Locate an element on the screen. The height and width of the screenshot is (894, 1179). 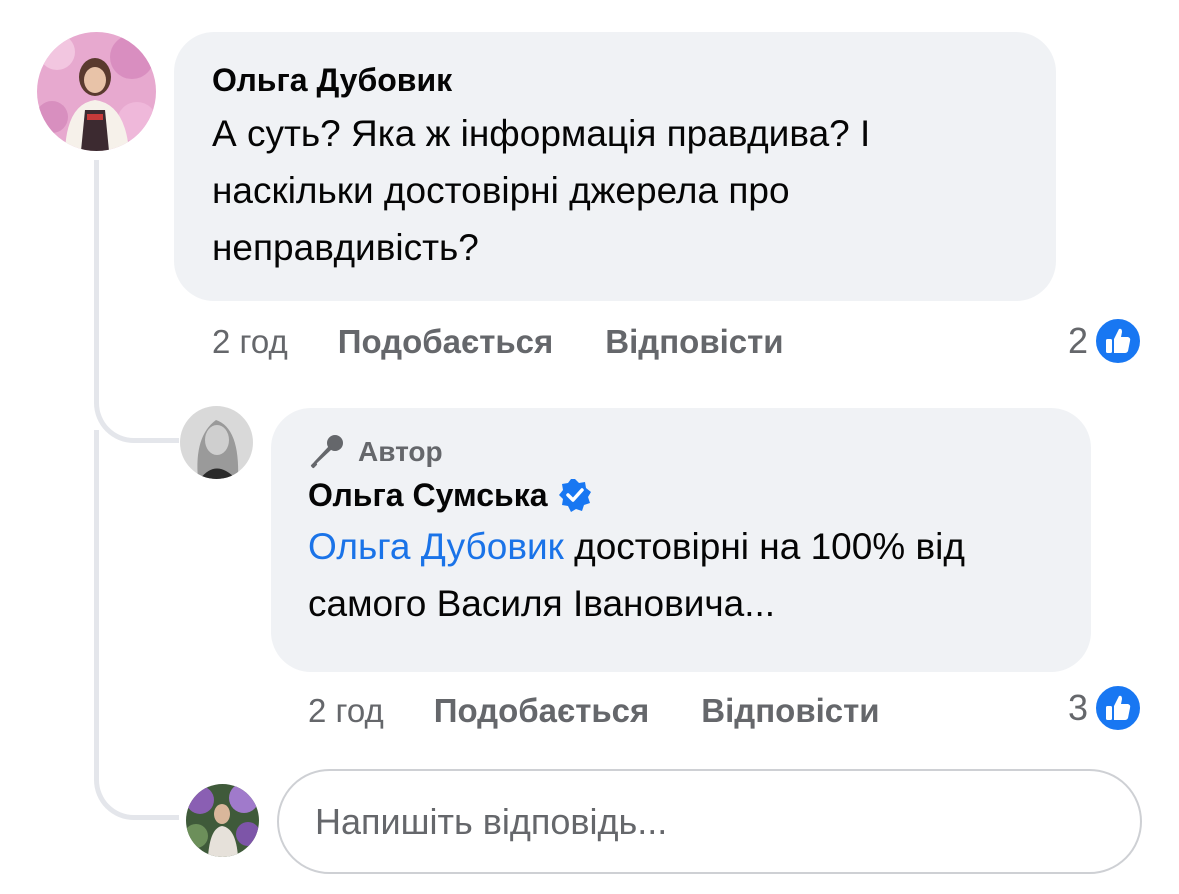
reply-reactions: 3 is located at coordinates (1105, 708).